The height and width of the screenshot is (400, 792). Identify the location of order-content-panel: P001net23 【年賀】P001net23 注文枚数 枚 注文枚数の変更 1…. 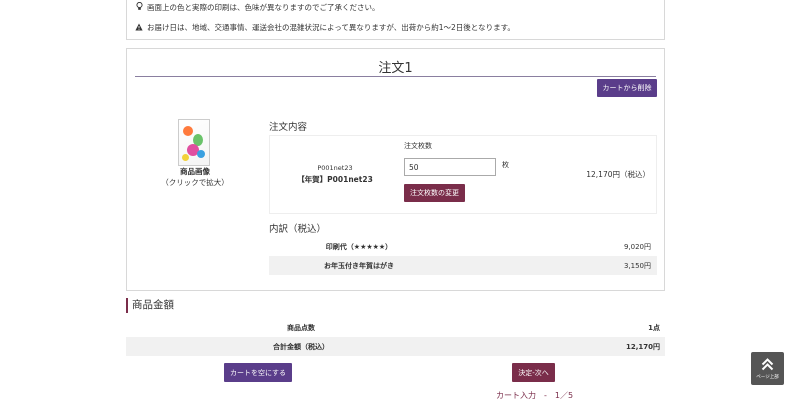
(463, 174).